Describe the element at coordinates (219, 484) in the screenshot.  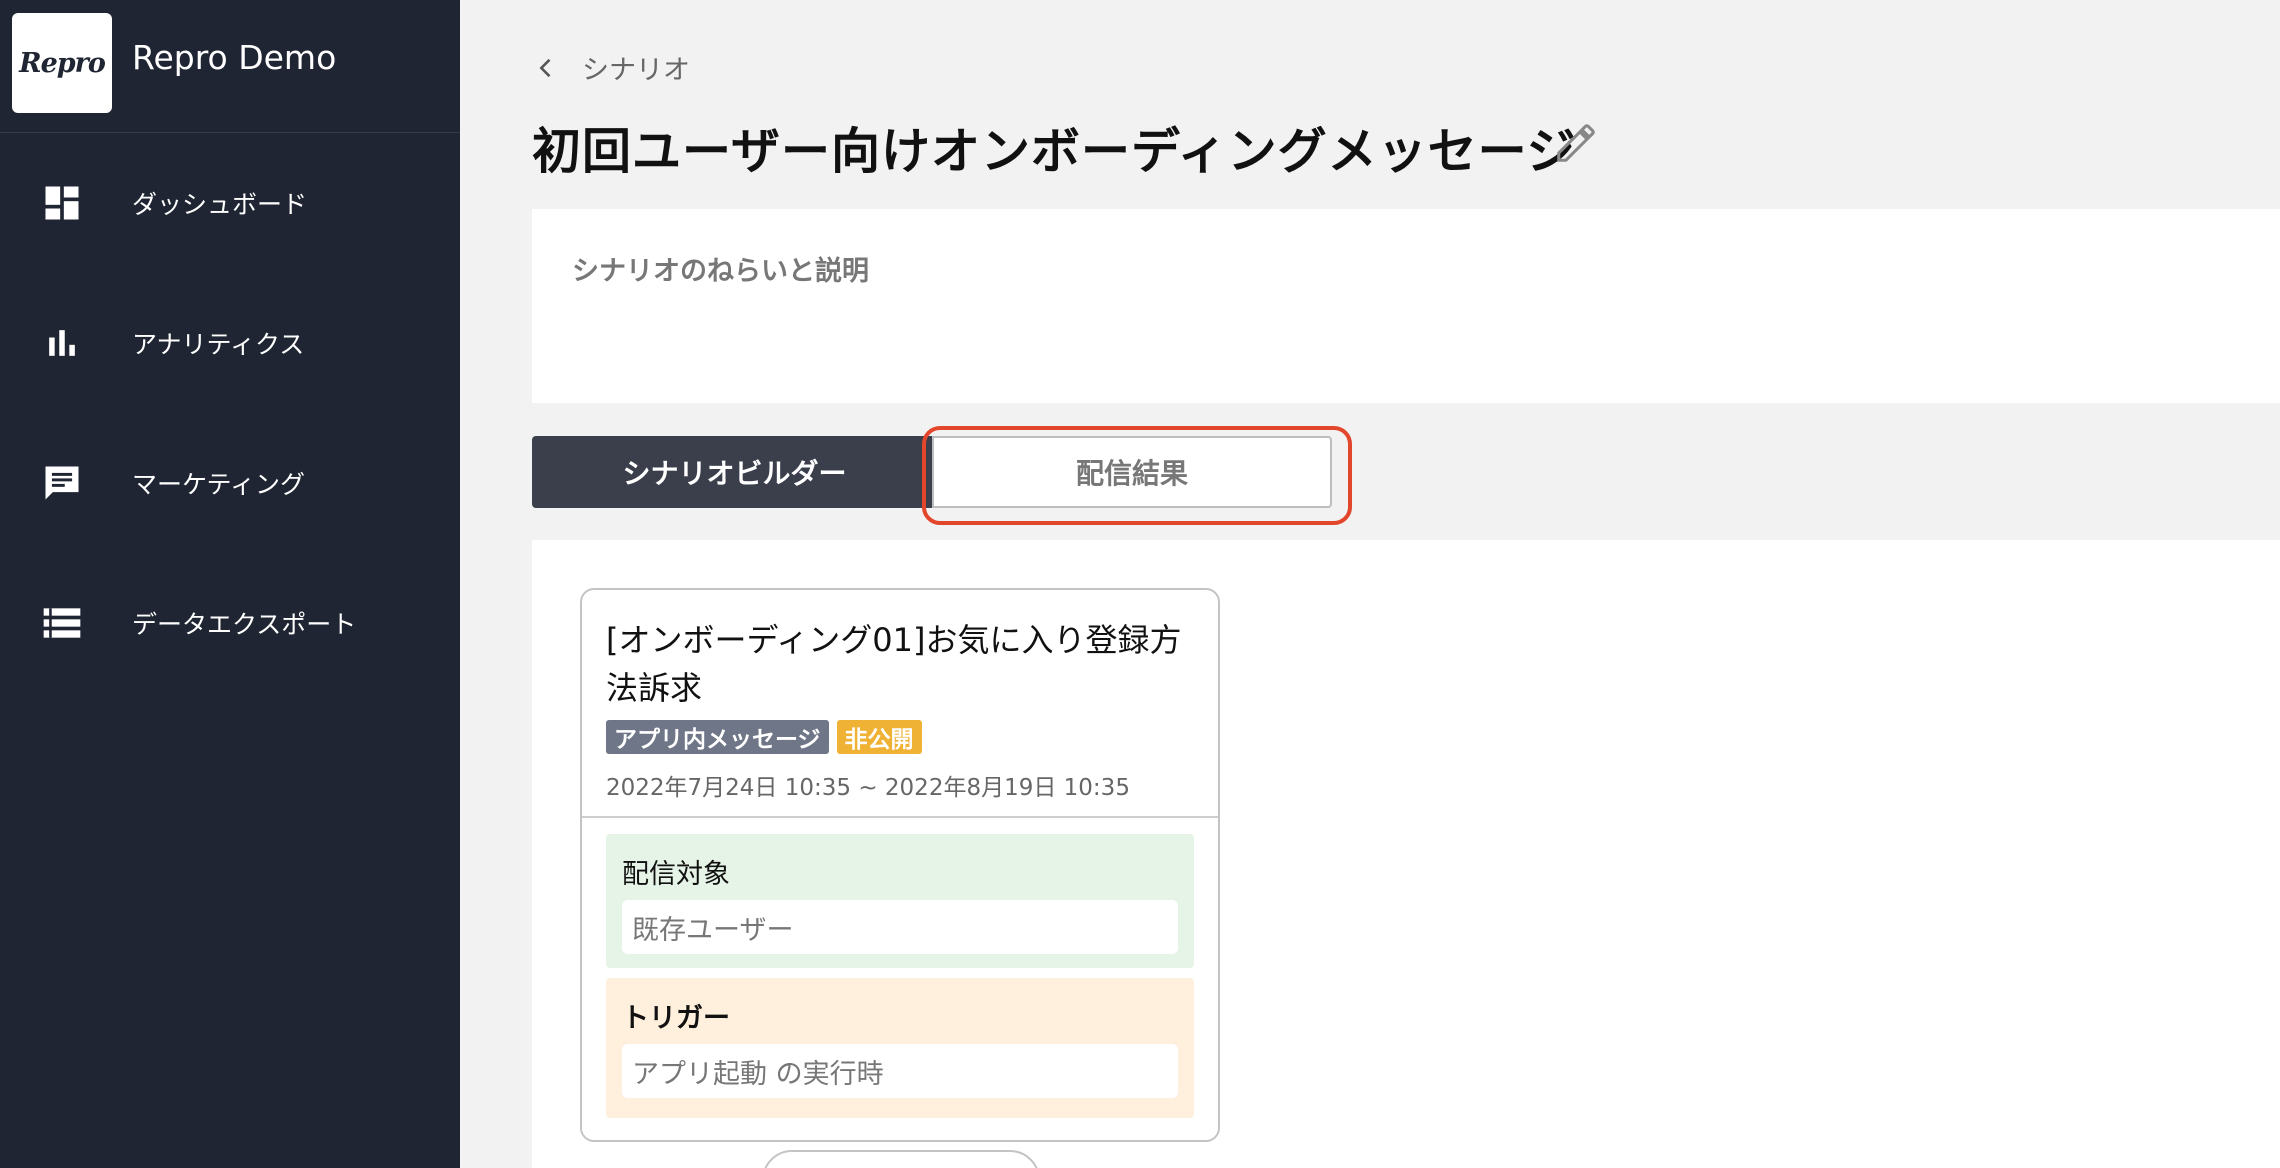
I see `sidebar-item-label: マーケティング` at that location.